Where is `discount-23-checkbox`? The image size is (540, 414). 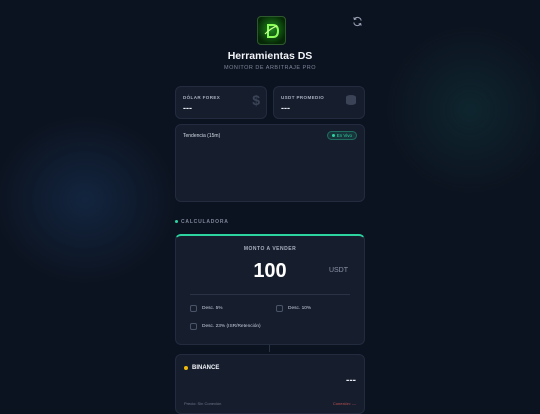
discount-23-checkbox is located at coordinates (193, 326).